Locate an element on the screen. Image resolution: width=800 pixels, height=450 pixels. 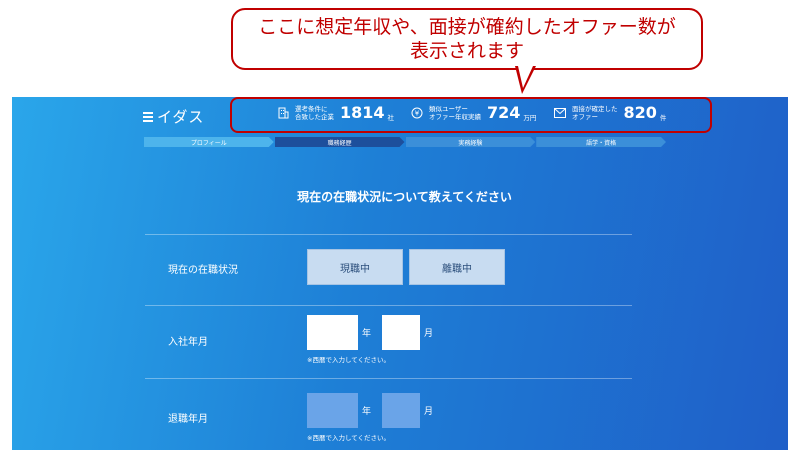
form-question: 現在の在職状況について教えてください is located at coordinates (404, 197).